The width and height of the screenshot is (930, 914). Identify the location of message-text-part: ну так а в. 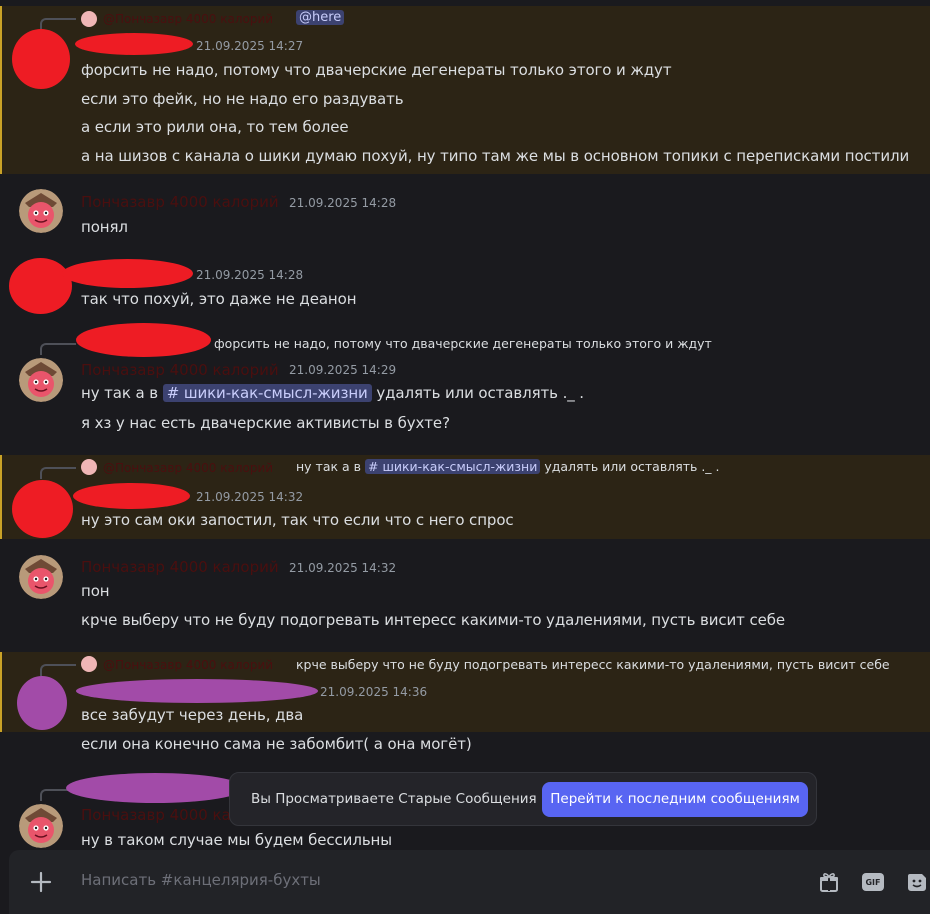
(120, 393).